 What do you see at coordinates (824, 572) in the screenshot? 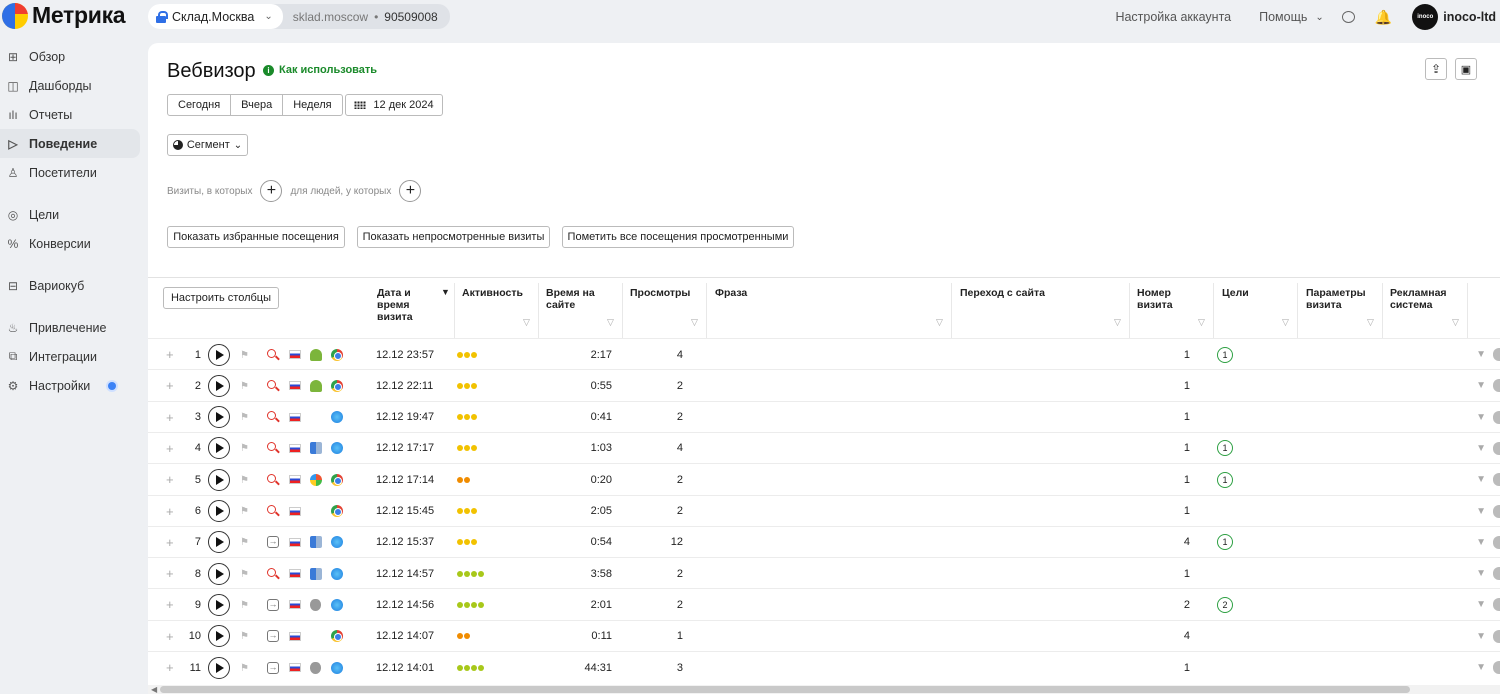
I see `table-row: +8 ⚑ 12.12 14:57 3:58 2 1 ▼` at bounding box center [824, 572].